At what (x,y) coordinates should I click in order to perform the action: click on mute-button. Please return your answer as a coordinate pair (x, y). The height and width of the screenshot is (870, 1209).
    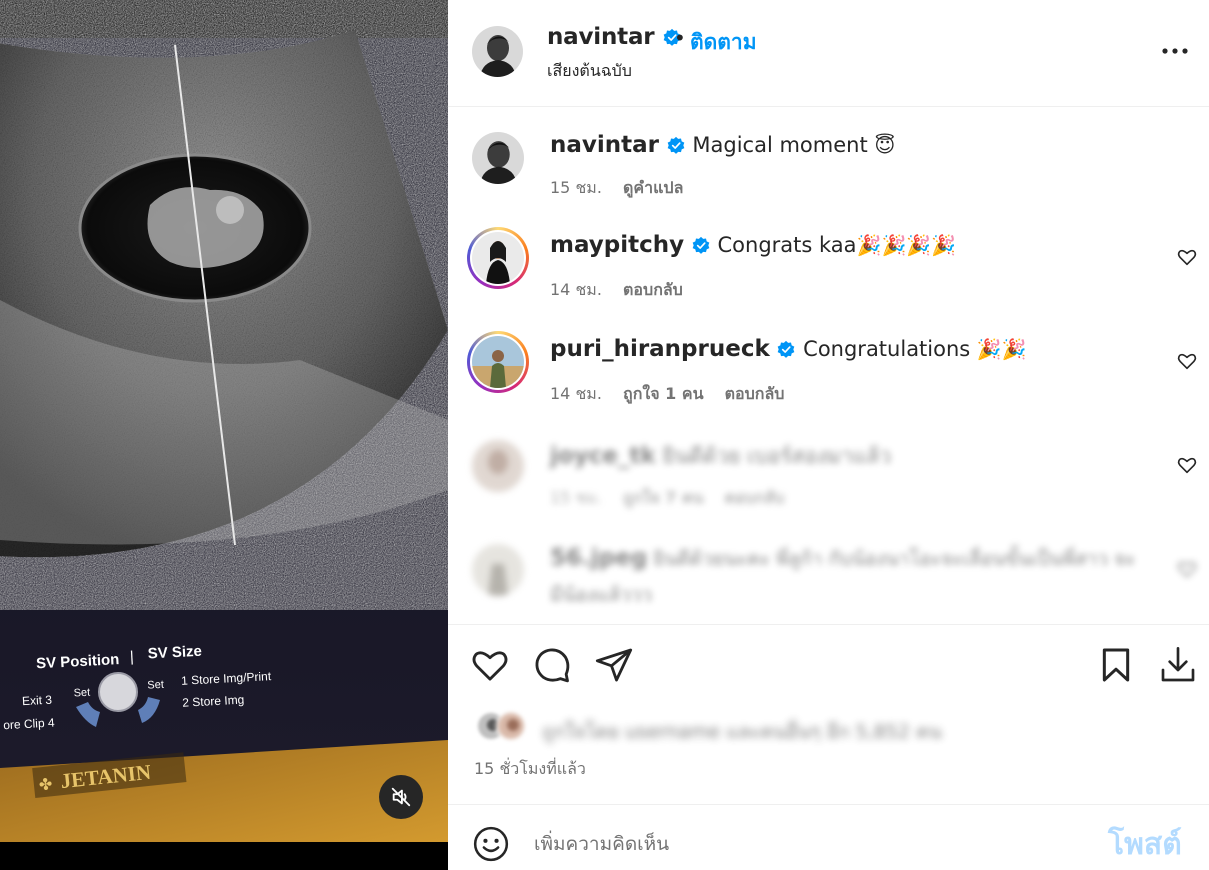
    Looking at the image, I should click on (401, 797).